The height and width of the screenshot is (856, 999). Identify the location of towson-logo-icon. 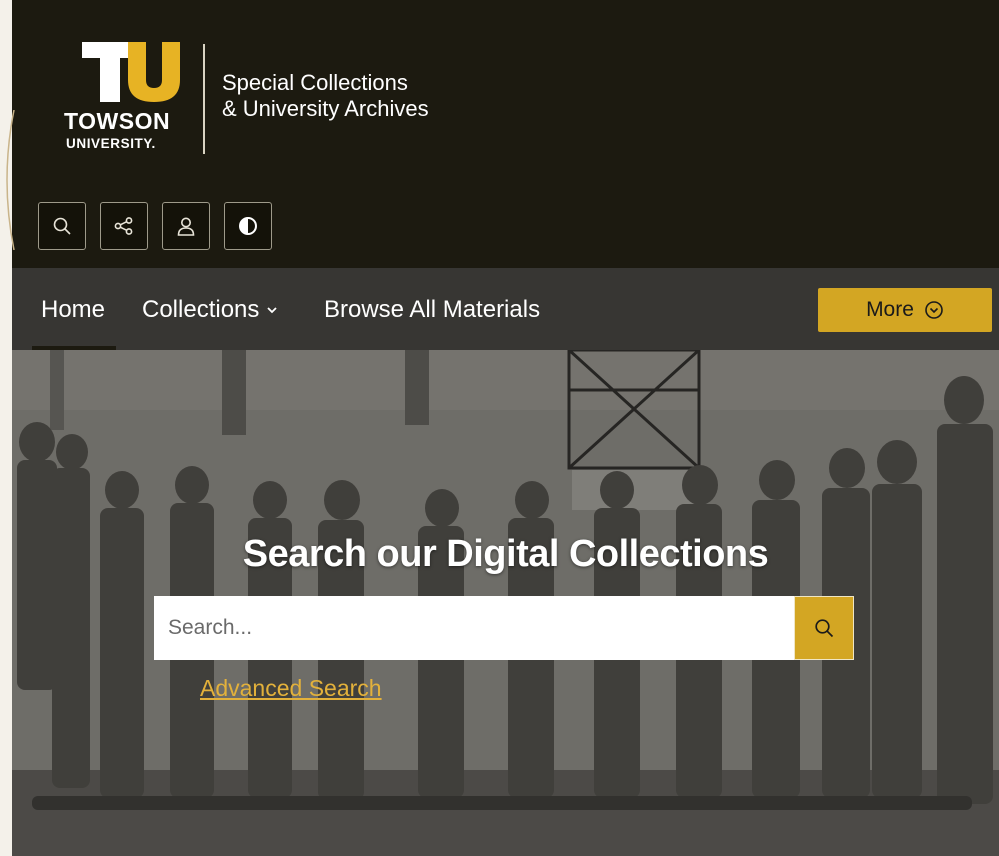
(131, 72).